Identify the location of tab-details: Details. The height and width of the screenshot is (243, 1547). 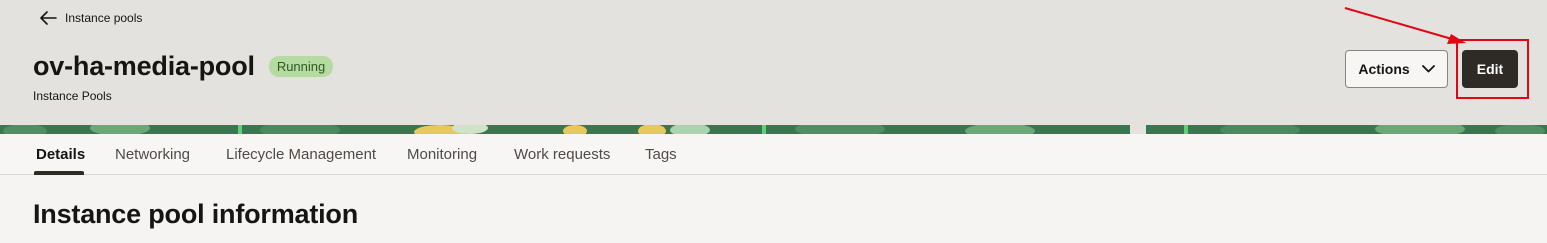
(60, 154).